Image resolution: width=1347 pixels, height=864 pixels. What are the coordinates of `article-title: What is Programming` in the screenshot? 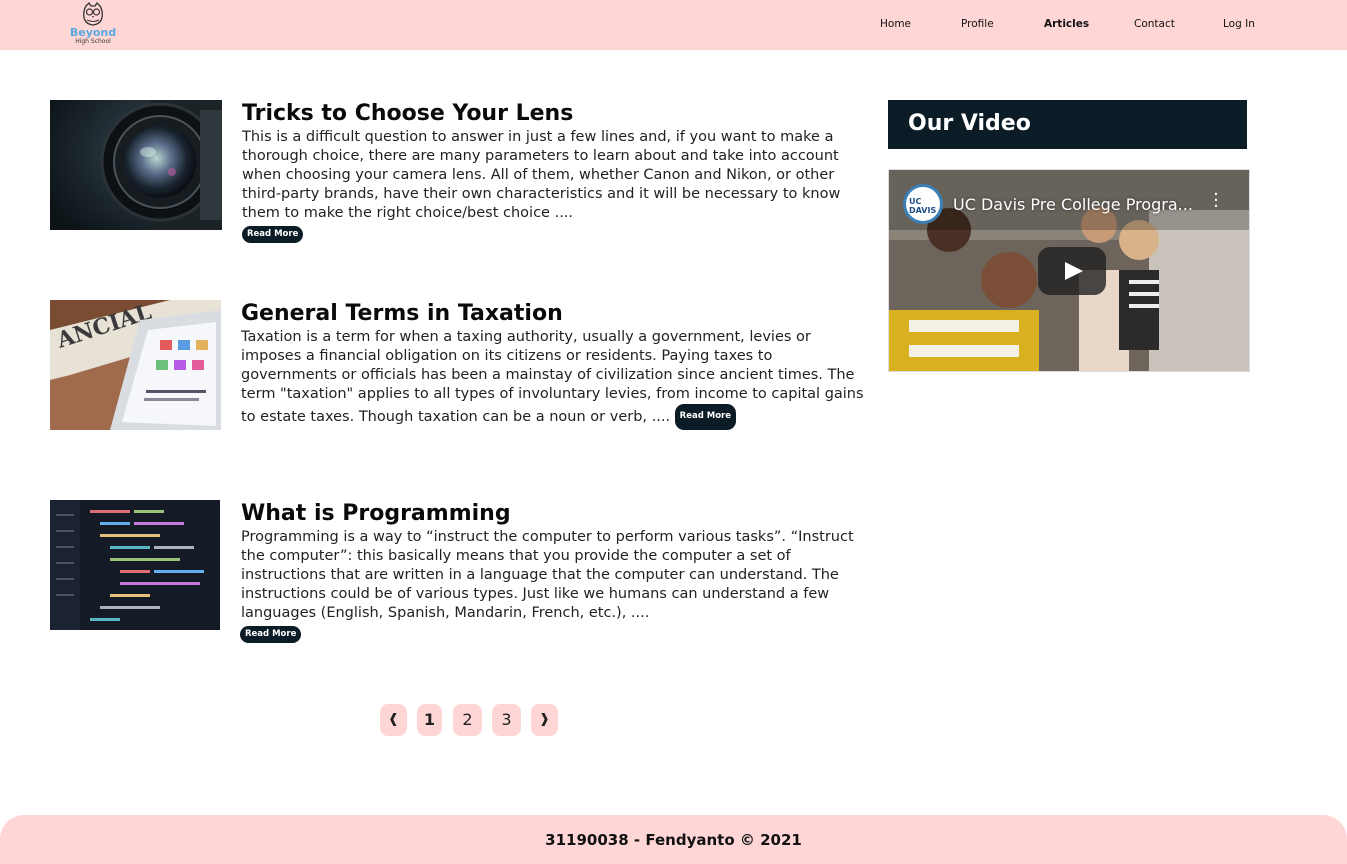 It's located at (376, 513).